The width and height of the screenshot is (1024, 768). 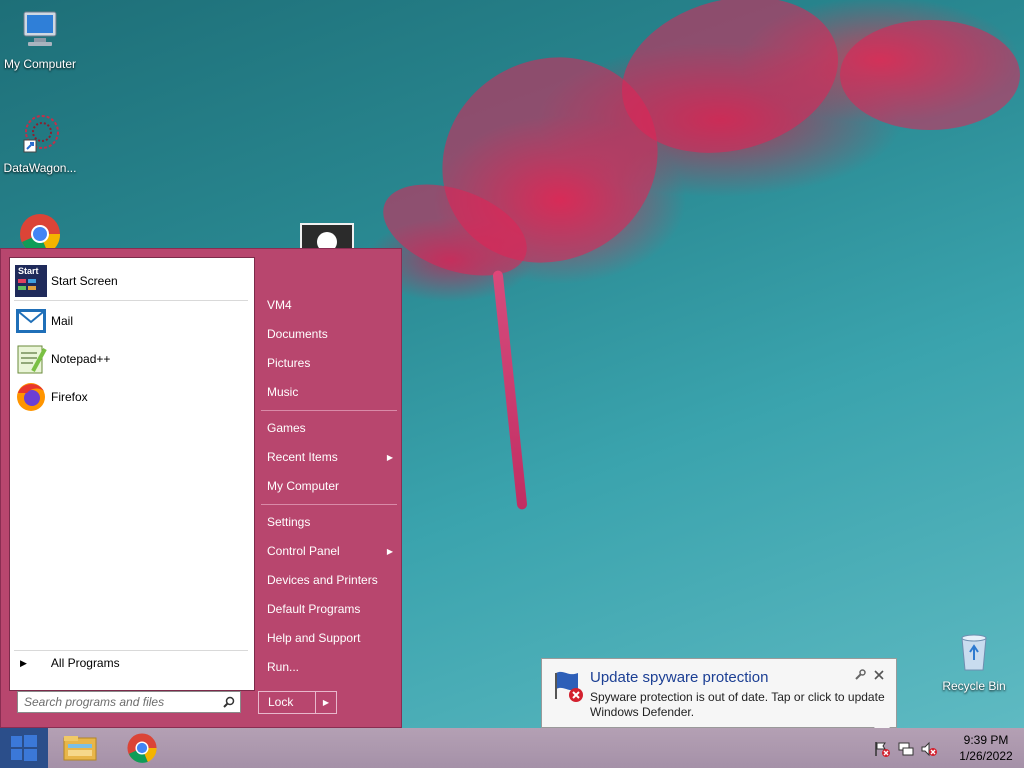 What do you see at coordinates (289, 522) in the screenshot?
I see `start-item-label: Settings` at bounding box center [289, 522].